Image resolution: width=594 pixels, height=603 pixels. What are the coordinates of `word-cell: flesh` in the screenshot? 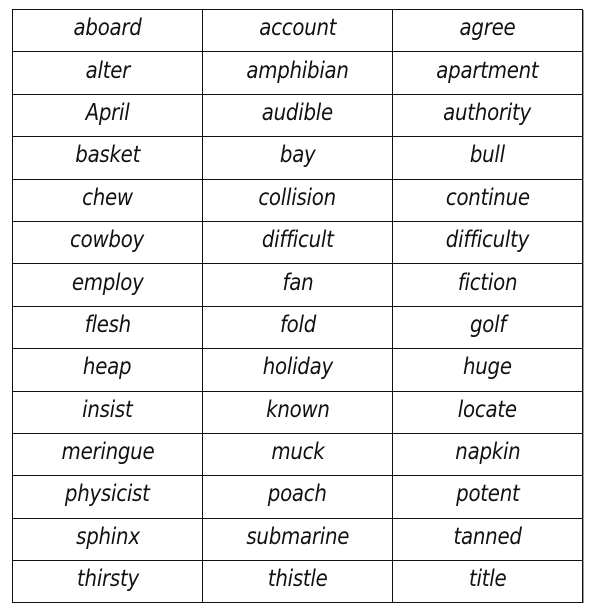 It's located at (107, 327).